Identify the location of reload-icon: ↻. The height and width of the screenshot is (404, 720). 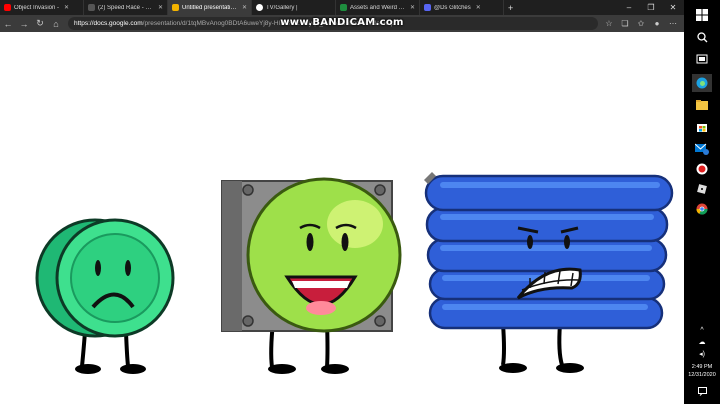
(40, 23).